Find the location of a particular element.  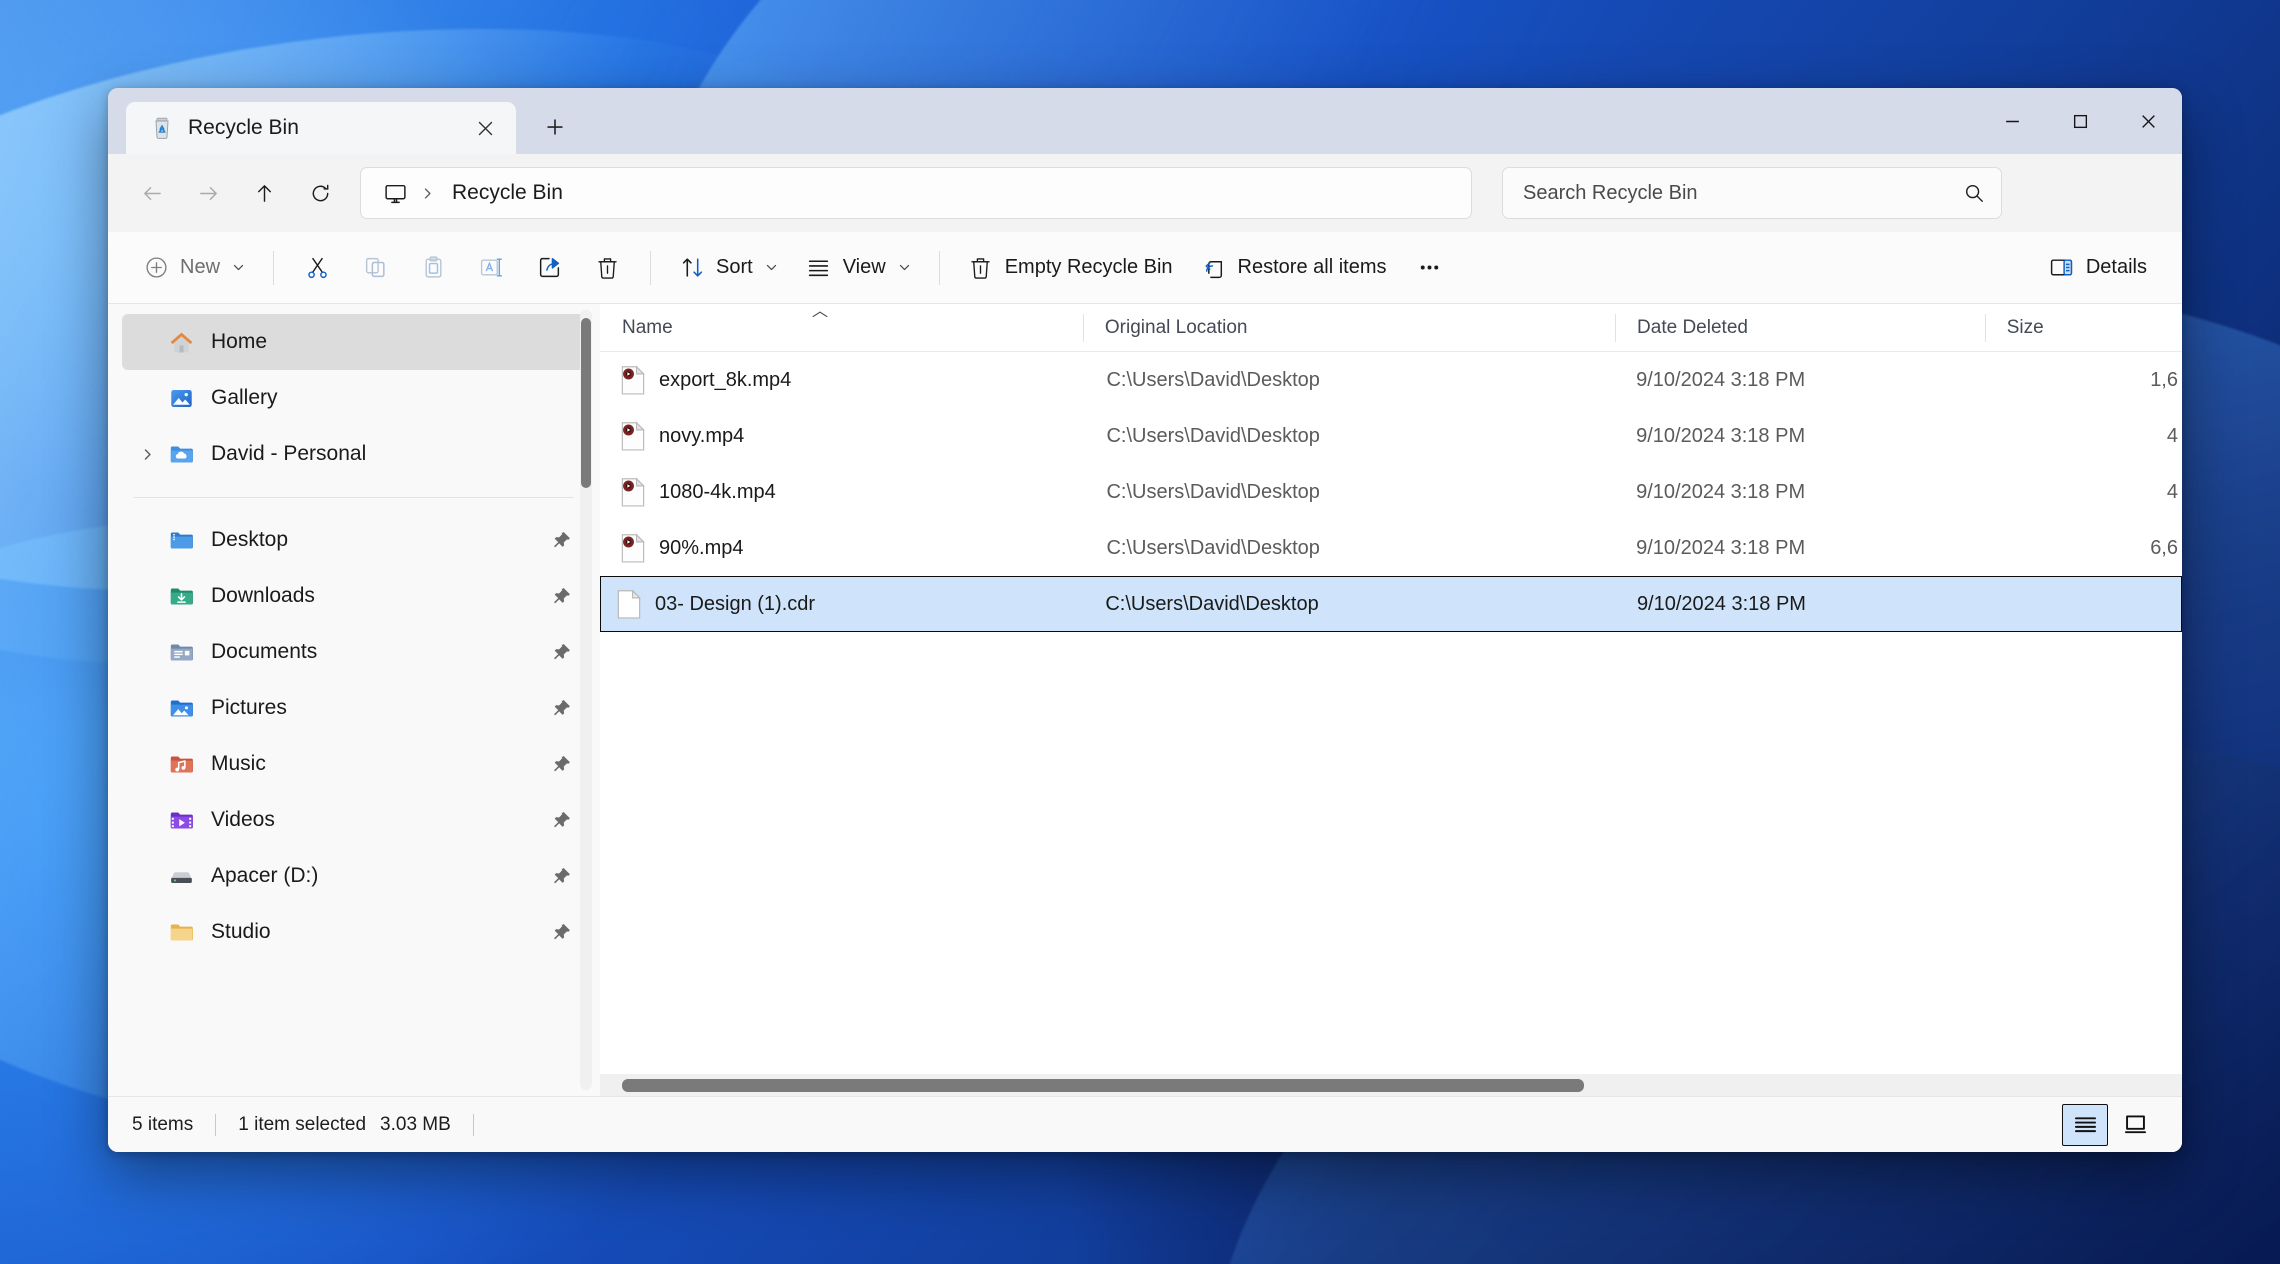

trash-icon is located at coordinates (981, 268).